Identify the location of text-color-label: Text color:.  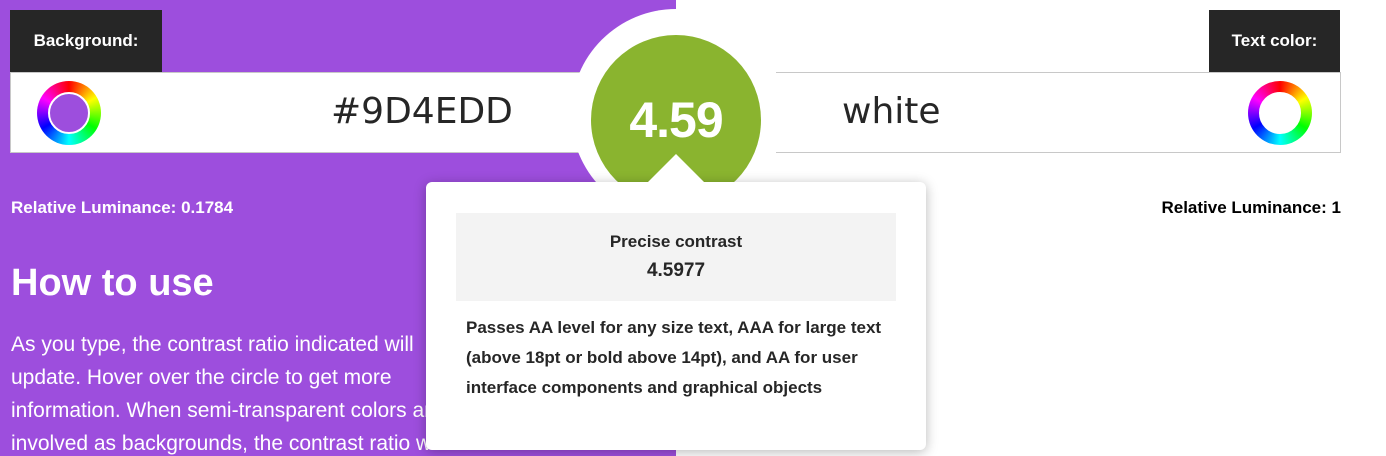
(1274, 41).